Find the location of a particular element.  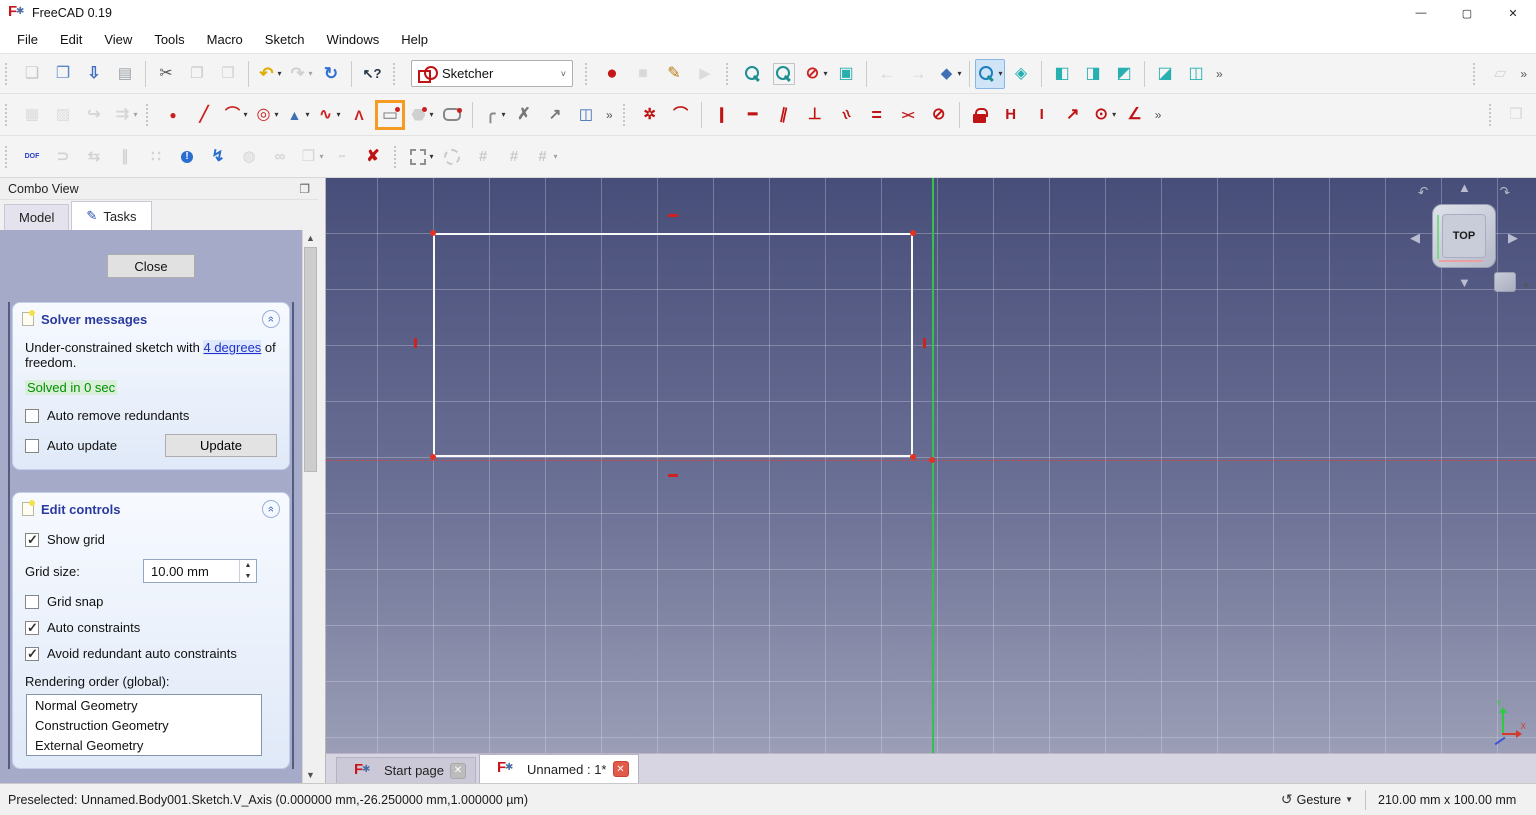

line-button is located at coordinates (204, 115).